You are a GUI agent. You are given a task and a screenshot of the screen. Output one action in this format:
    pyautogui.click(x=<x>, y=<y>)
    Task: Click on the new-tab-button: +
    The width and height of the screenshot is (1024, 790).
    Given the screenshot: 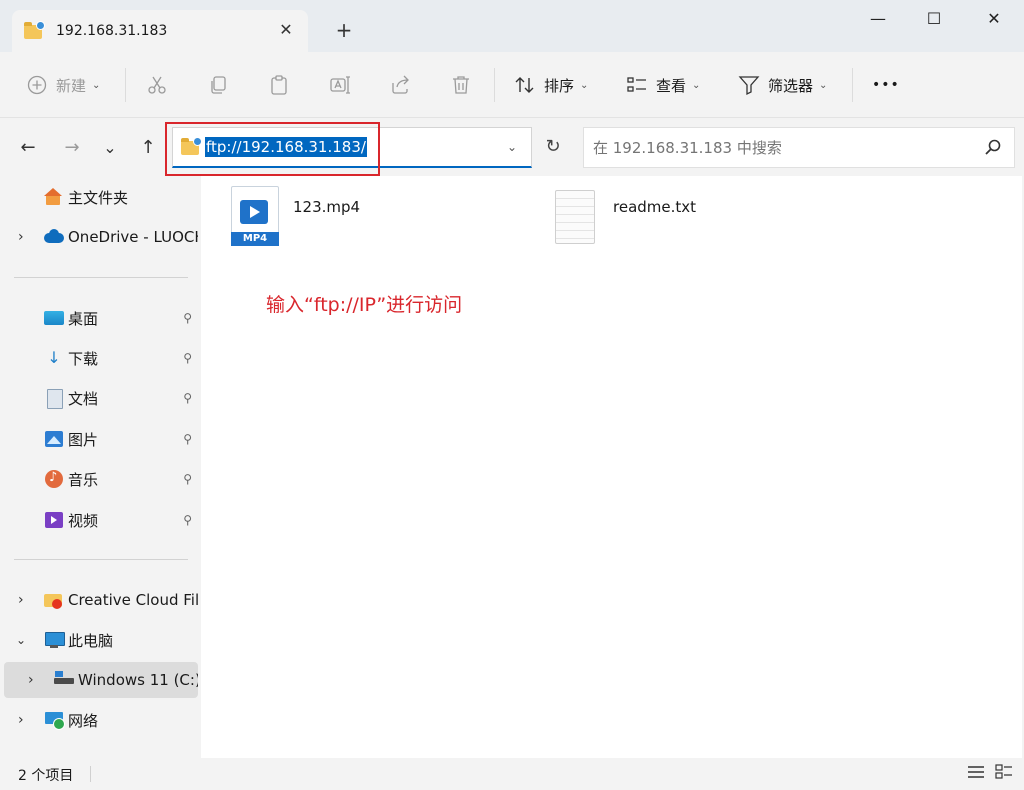 What is the action you would take?
    pyautogui.click(x=344, y=30)
    